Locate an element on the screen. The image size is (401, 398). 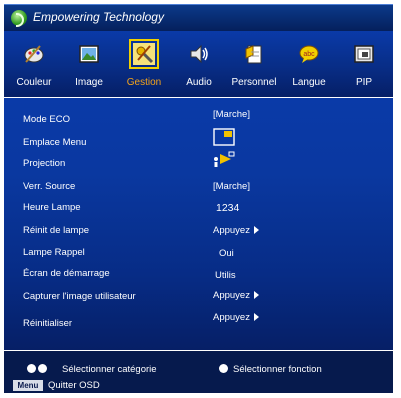
speaker-icon is located at coordinates (199, 54).